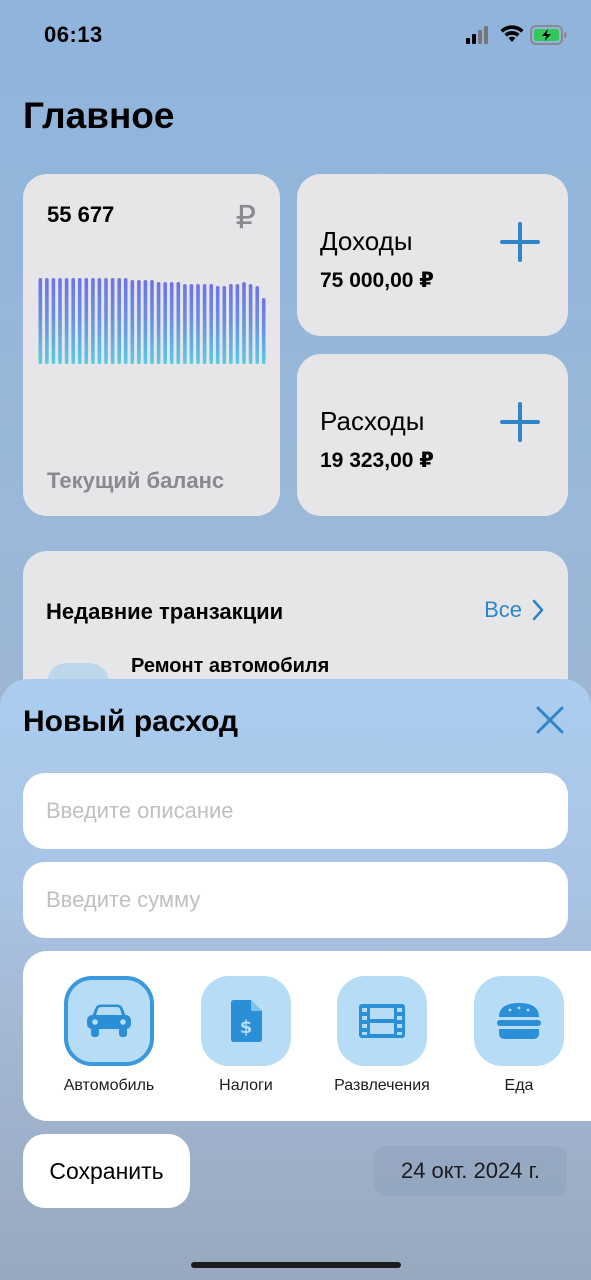 Image resolution: width=591 pixels, height=1280 pixels. What do you see at coordinates (295, 900) in the screenshot?
I see `amount-input` at bounding box center [295, 900].